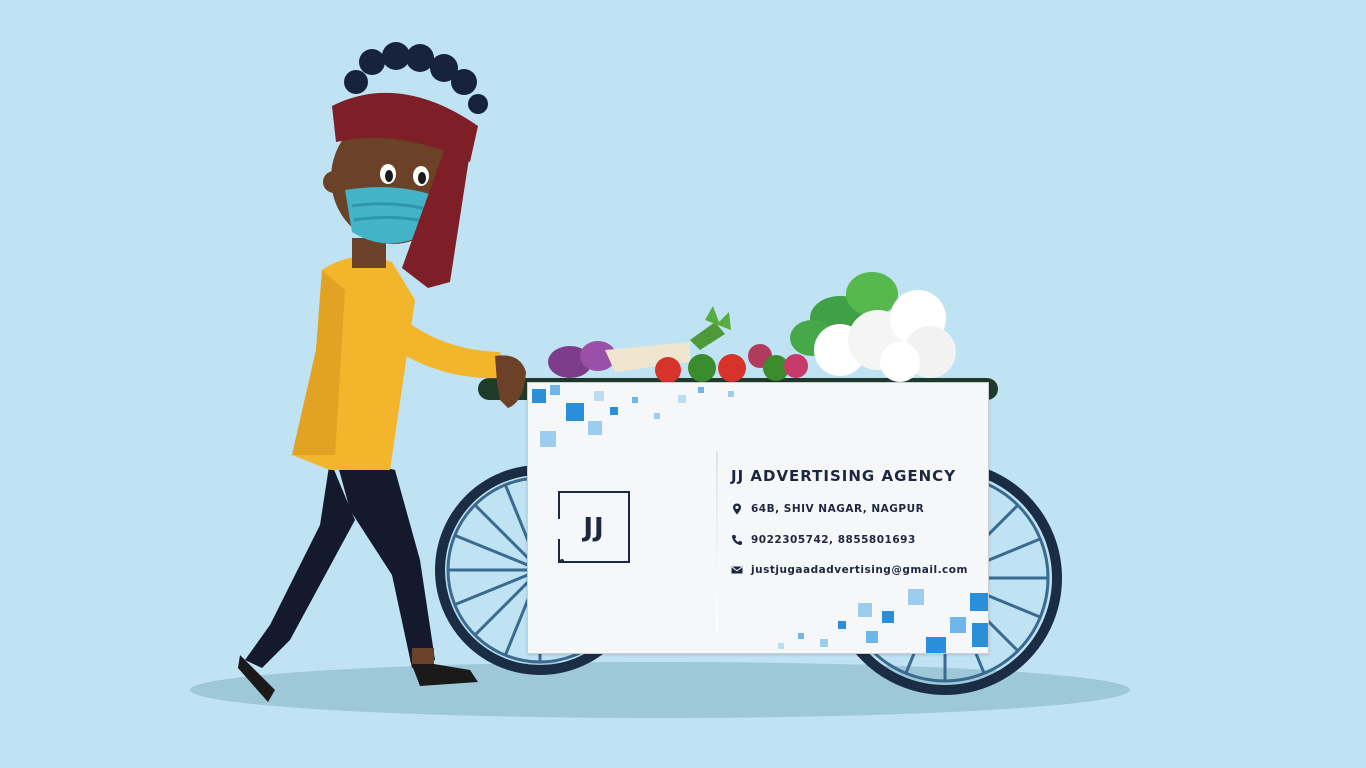  I want to click on email-row: justjugaadadvertising@gmail.com, so click(849, 570).